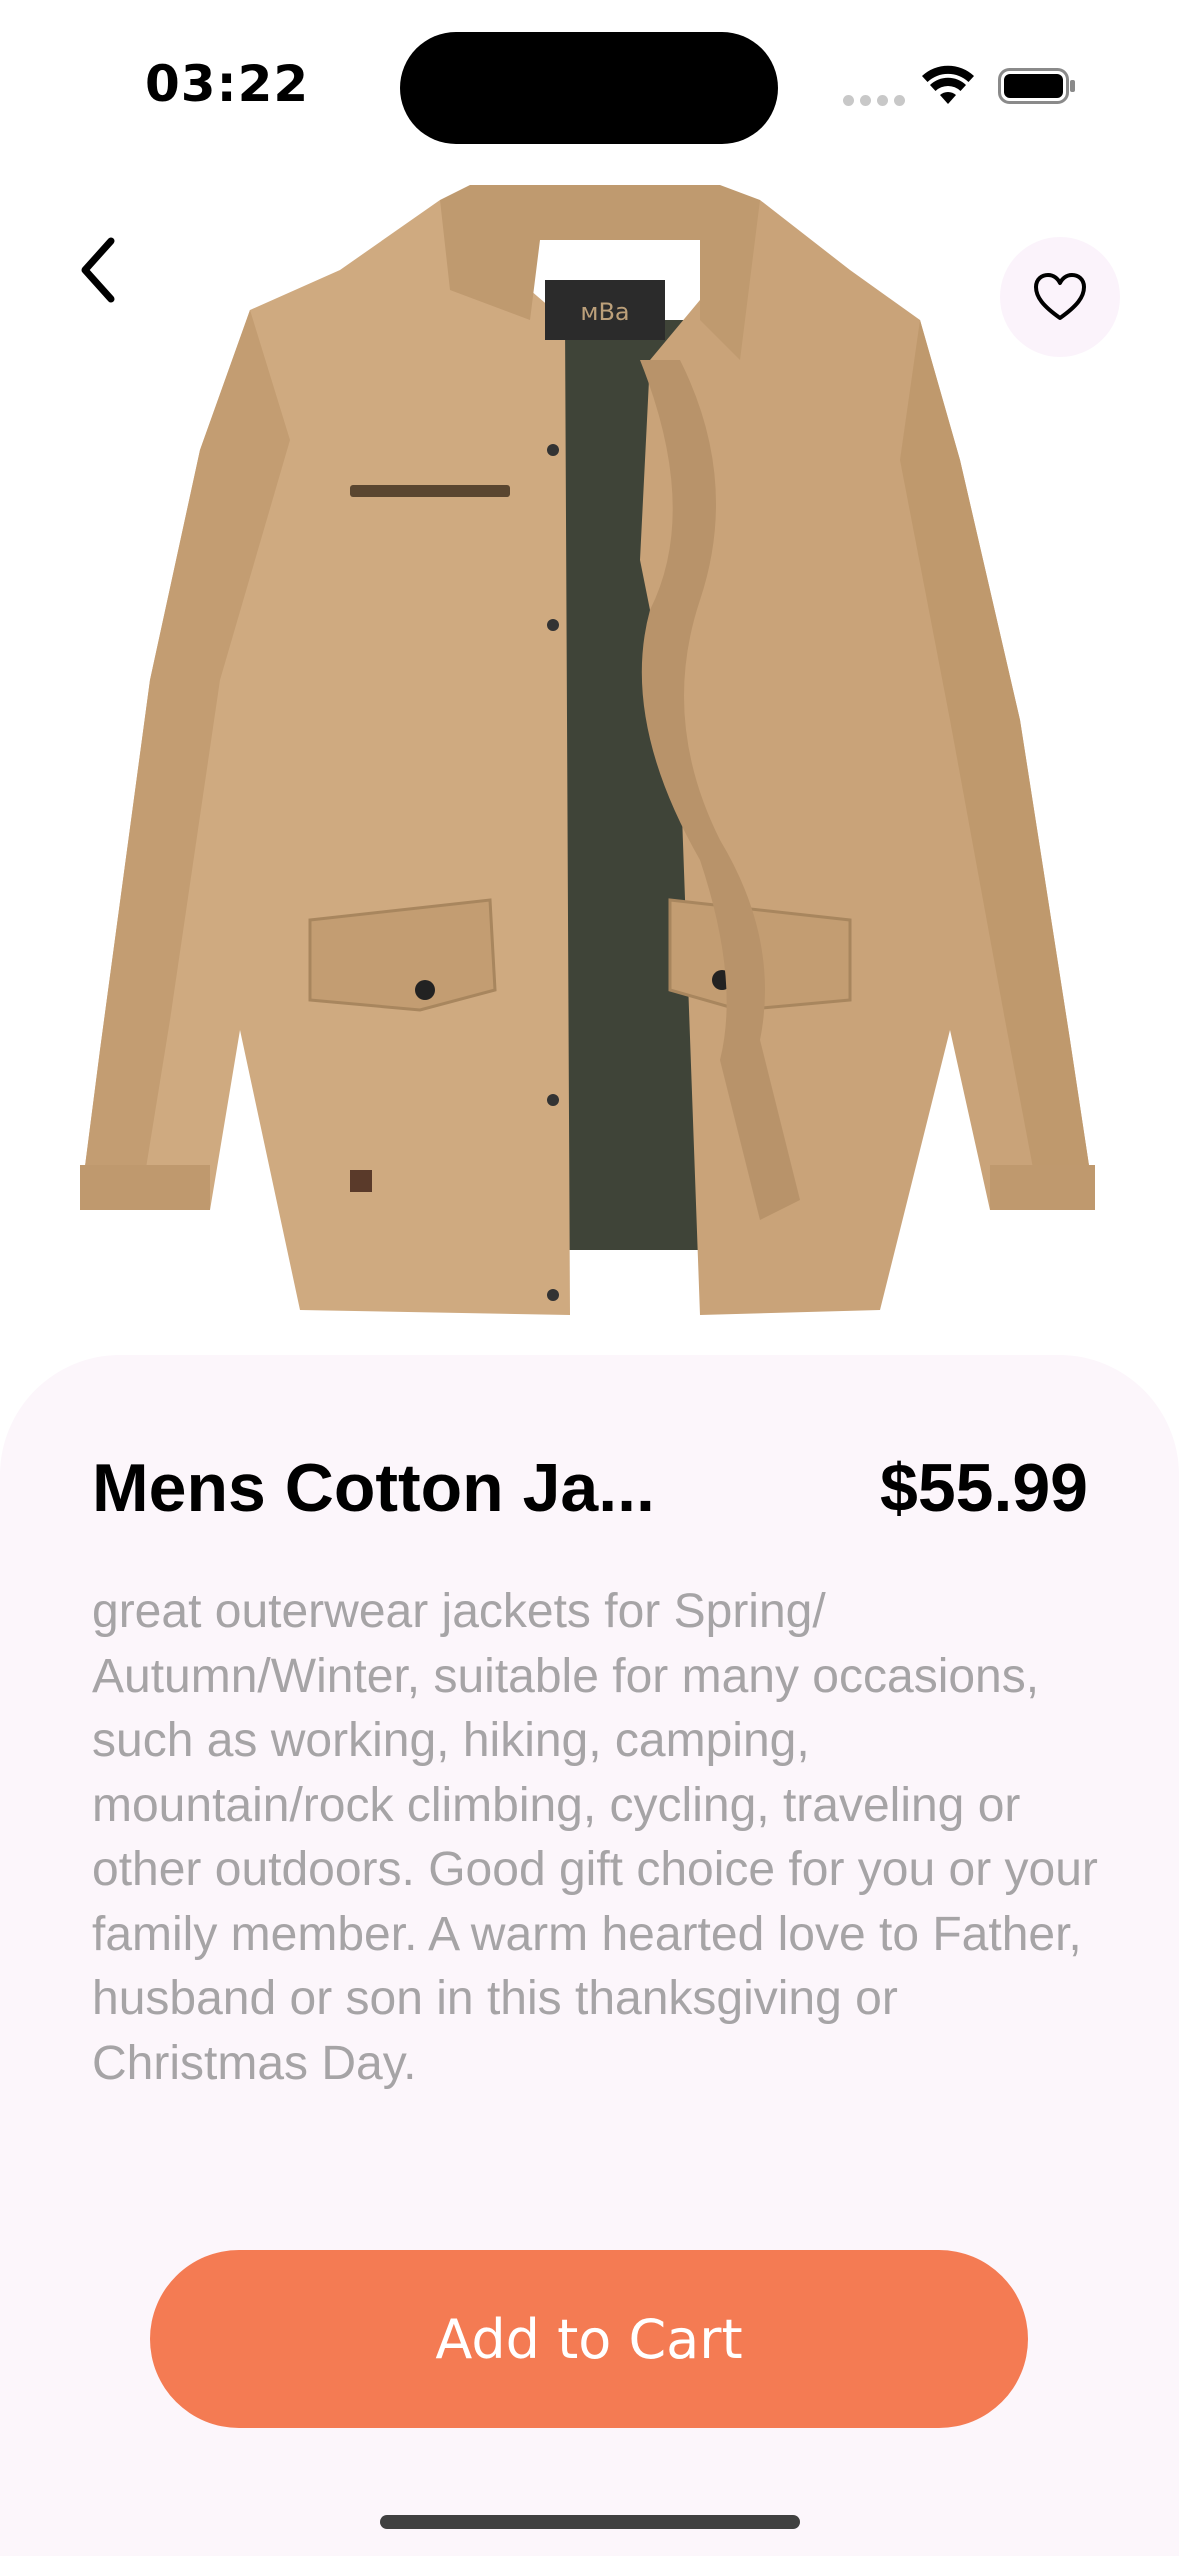 Image resolution: width=1179 pixels, height=2556 pixels. I want to click on home-indicator, so click(590, 2522).